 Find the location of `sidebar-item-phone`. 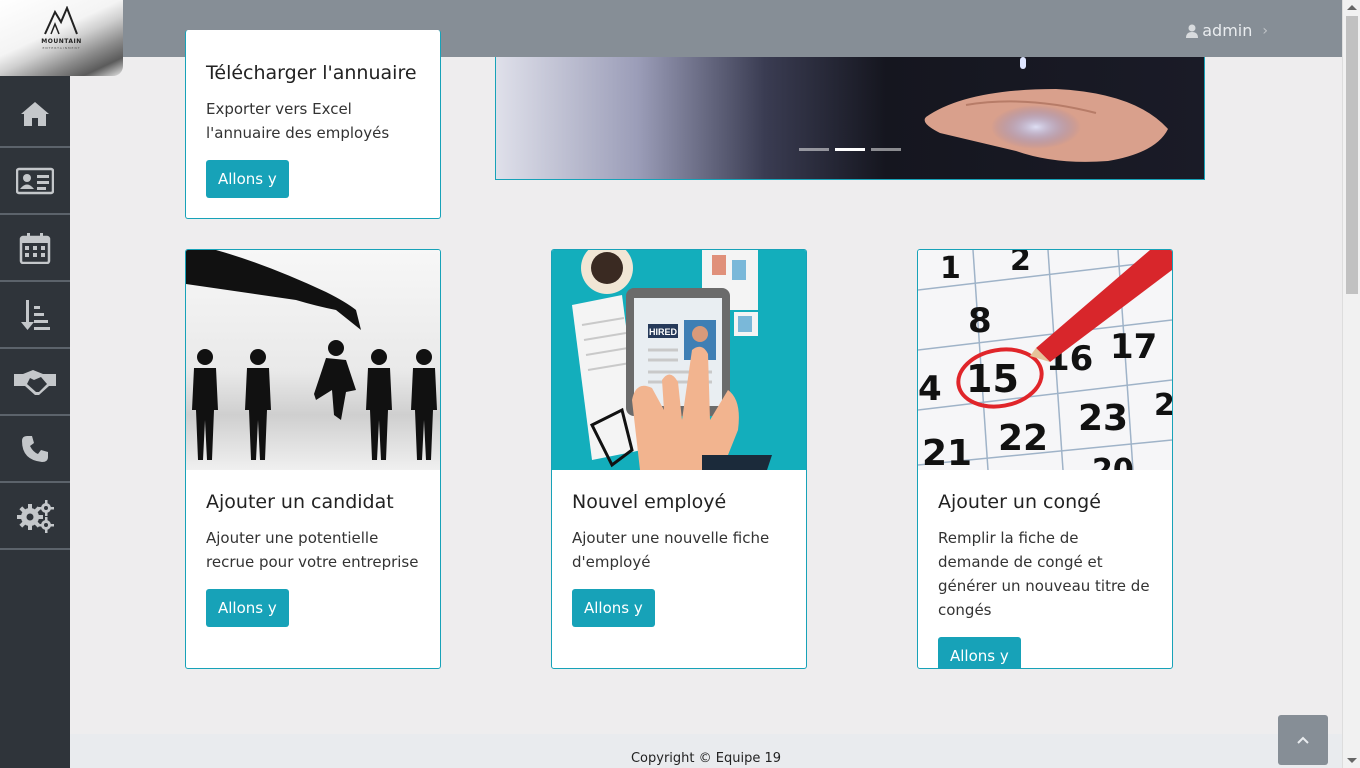

sidebar-item-phone is located at coordinates (35, 450).